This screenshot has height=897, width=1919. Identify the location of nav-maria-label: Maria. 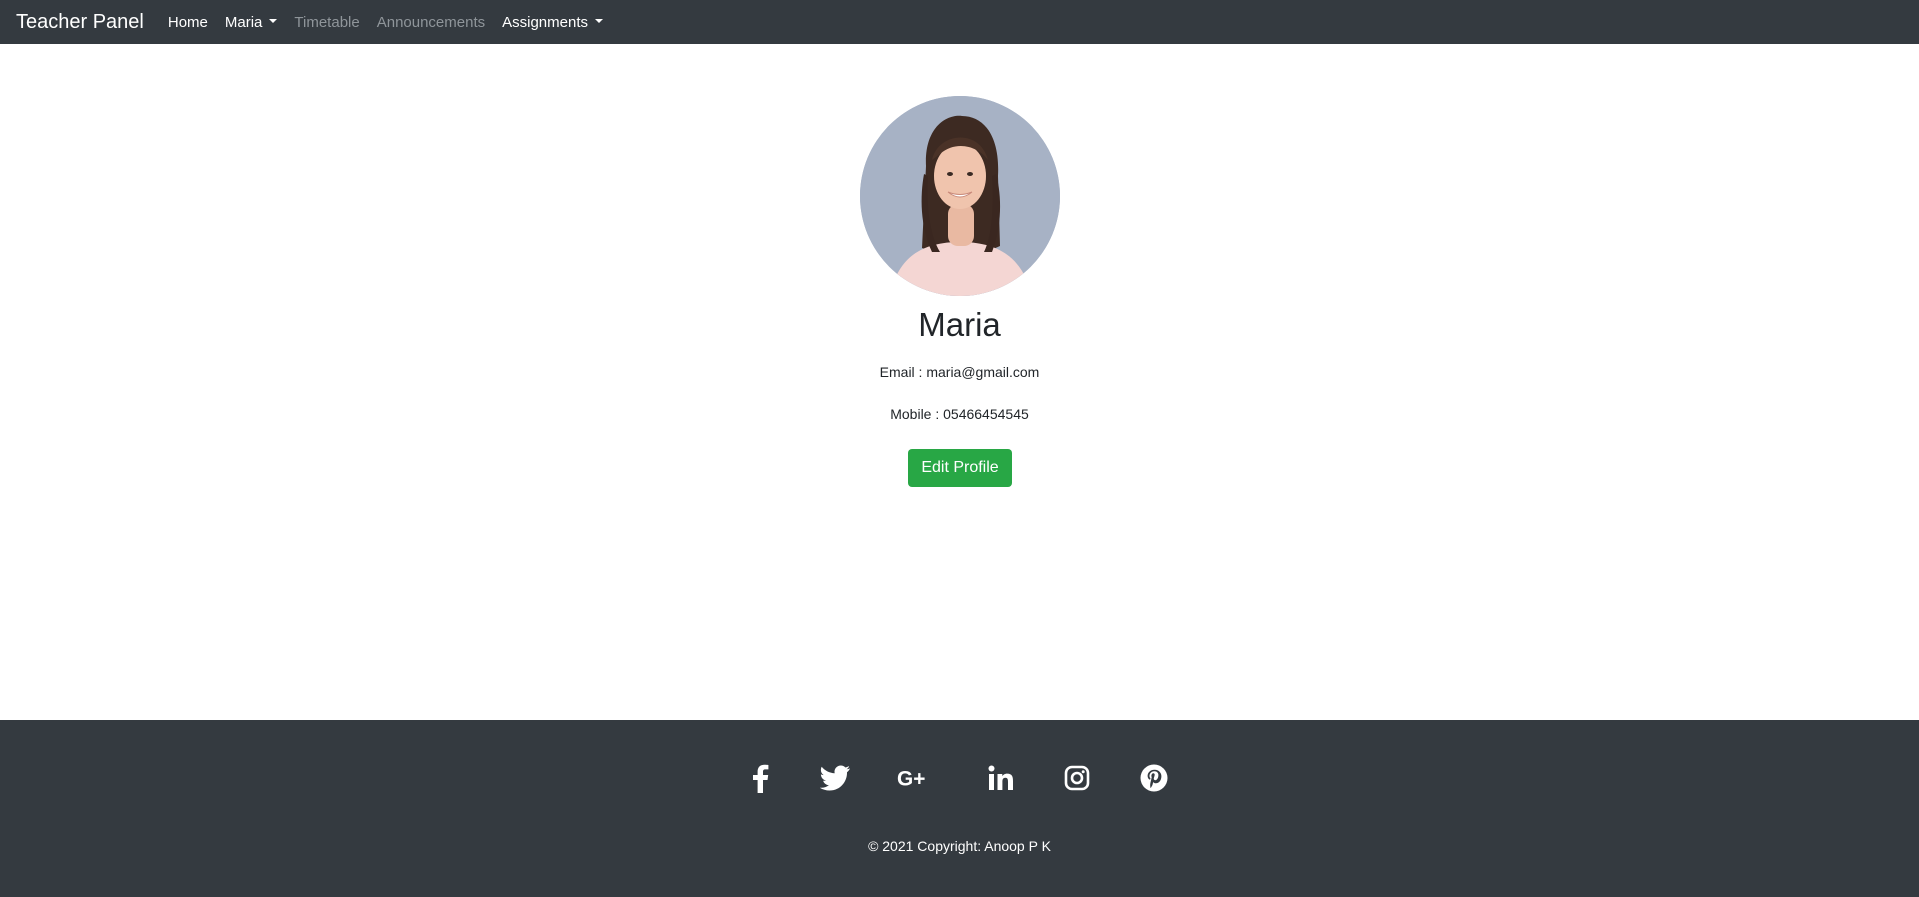
(243, 22).